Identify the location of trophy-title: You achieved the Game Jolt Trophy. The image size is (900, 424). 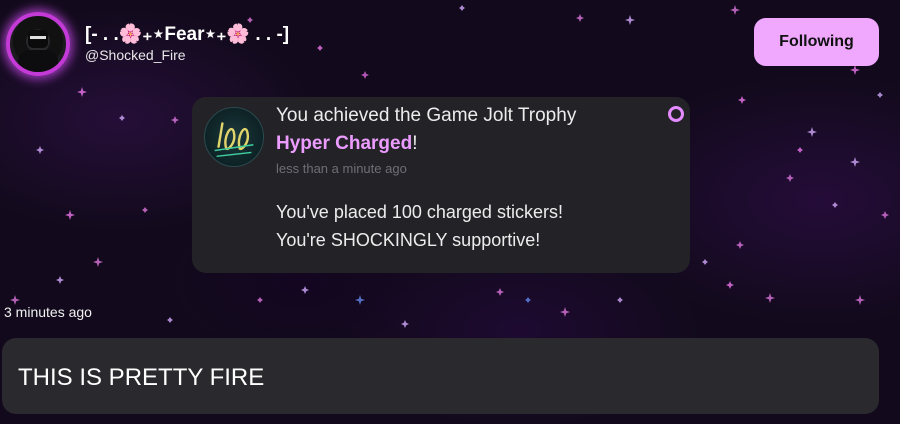
(426, 115).